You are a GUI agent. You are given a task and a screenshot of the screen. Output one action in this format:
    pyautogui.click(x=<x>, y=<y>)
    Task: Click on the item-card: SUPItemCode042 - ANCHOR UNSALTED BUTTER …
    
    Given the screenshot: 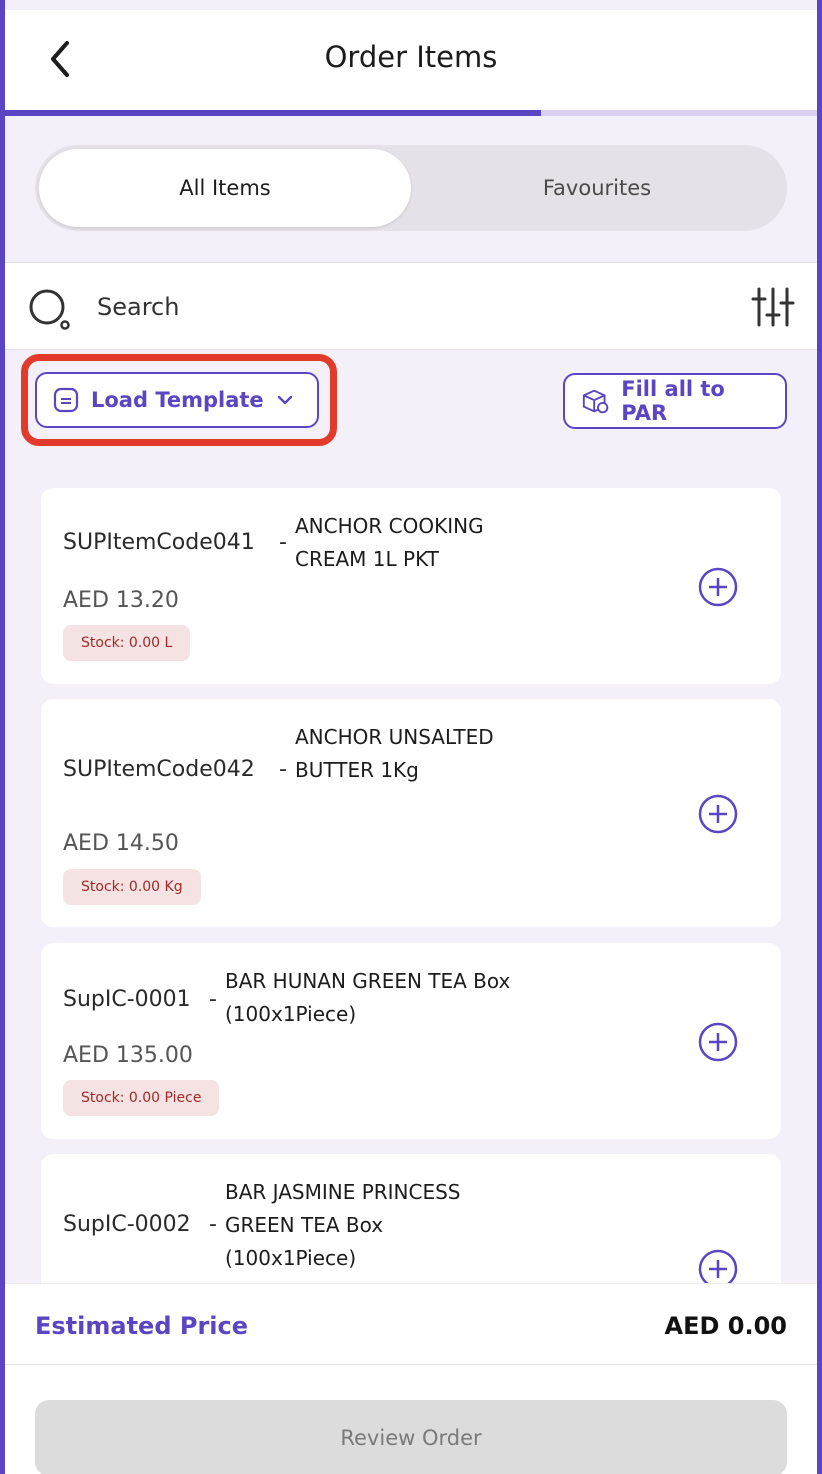 What is the action you would take?
    pyautogui.click(x=411, y=813)
    